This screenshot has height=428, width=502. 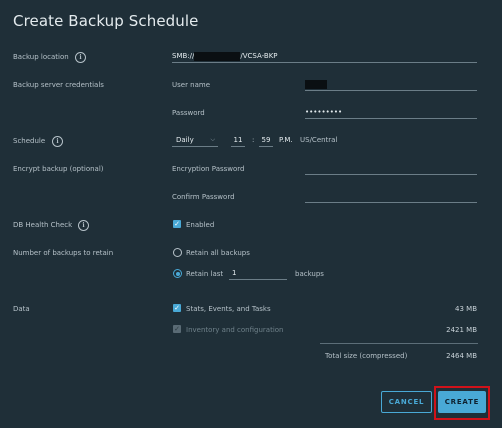 What do you see at coordinates (391, 168) in the screenshot?
I see `encryption-password-input` at bounding box center [391, 168].